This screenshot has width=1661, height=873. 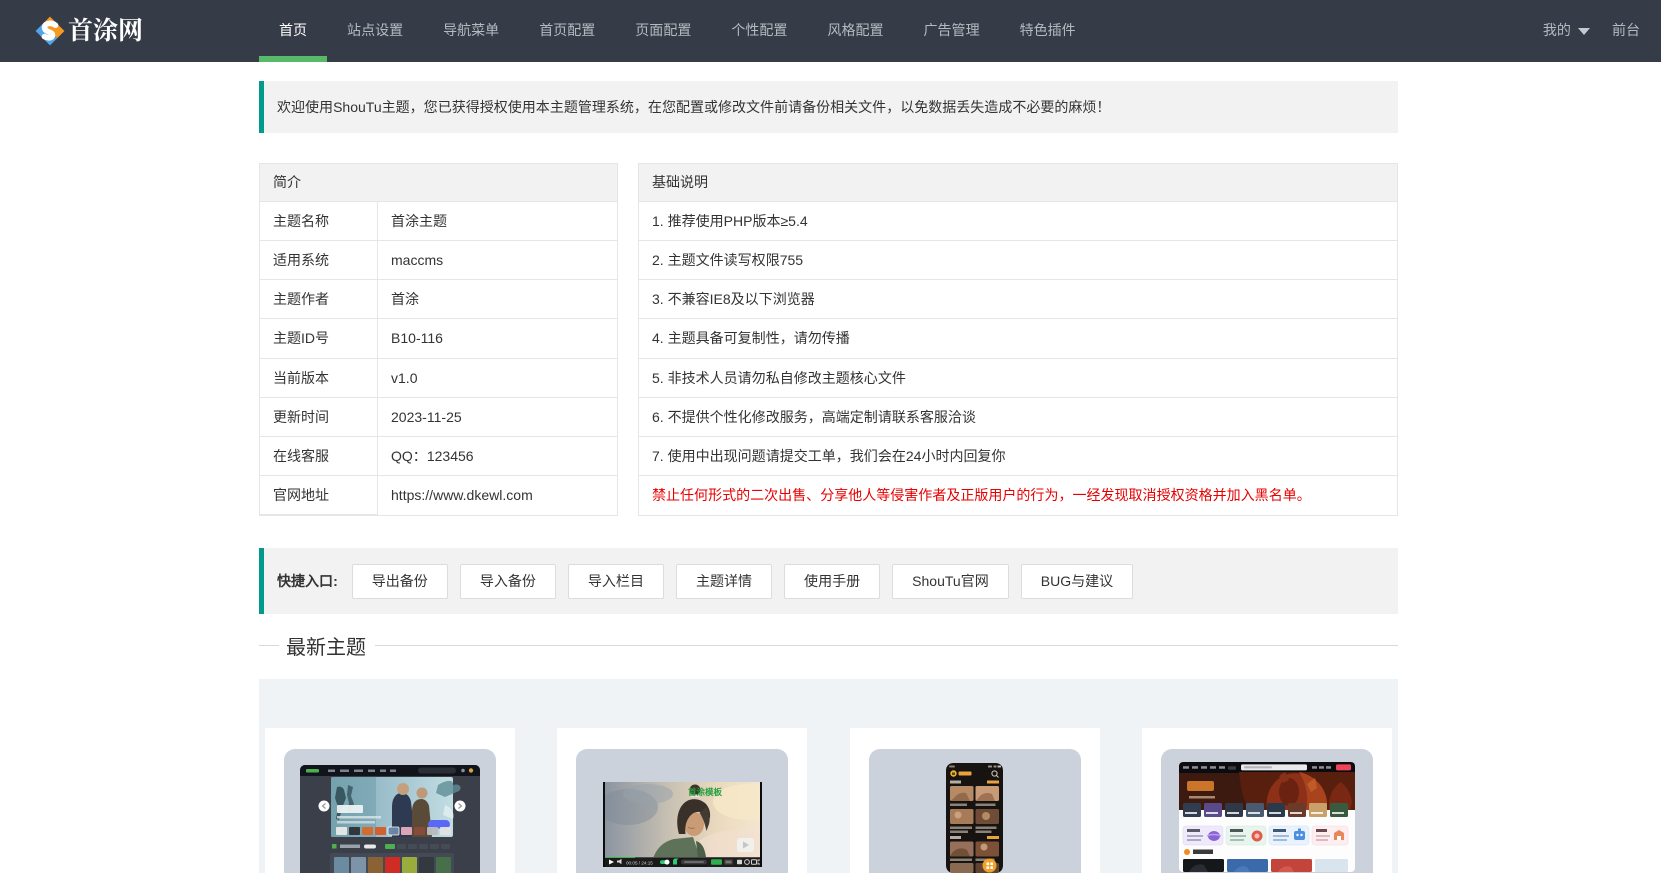 I want to click on svg-text: 00:05 / 24:15, so click(x=639, y=862).